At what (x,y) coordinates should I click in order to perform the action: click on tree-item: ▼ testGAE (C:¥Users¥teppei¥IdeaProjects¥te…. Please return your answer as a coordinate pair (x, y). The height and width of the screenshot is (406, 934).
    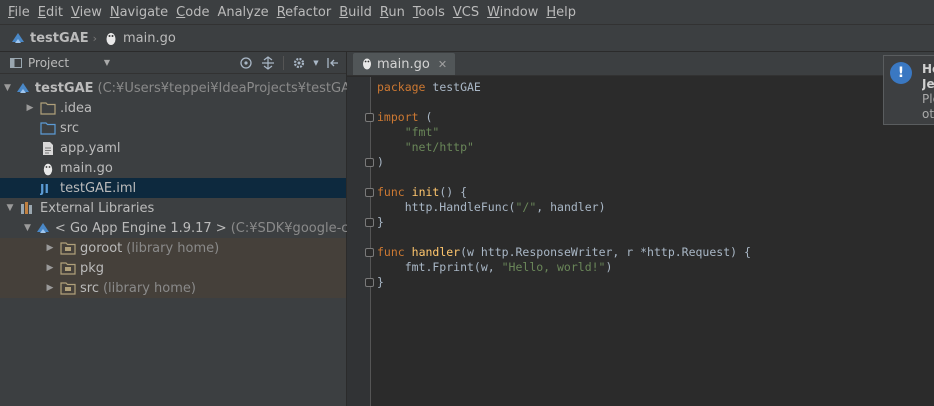
    Looking at the image, I should click on (181, 88).